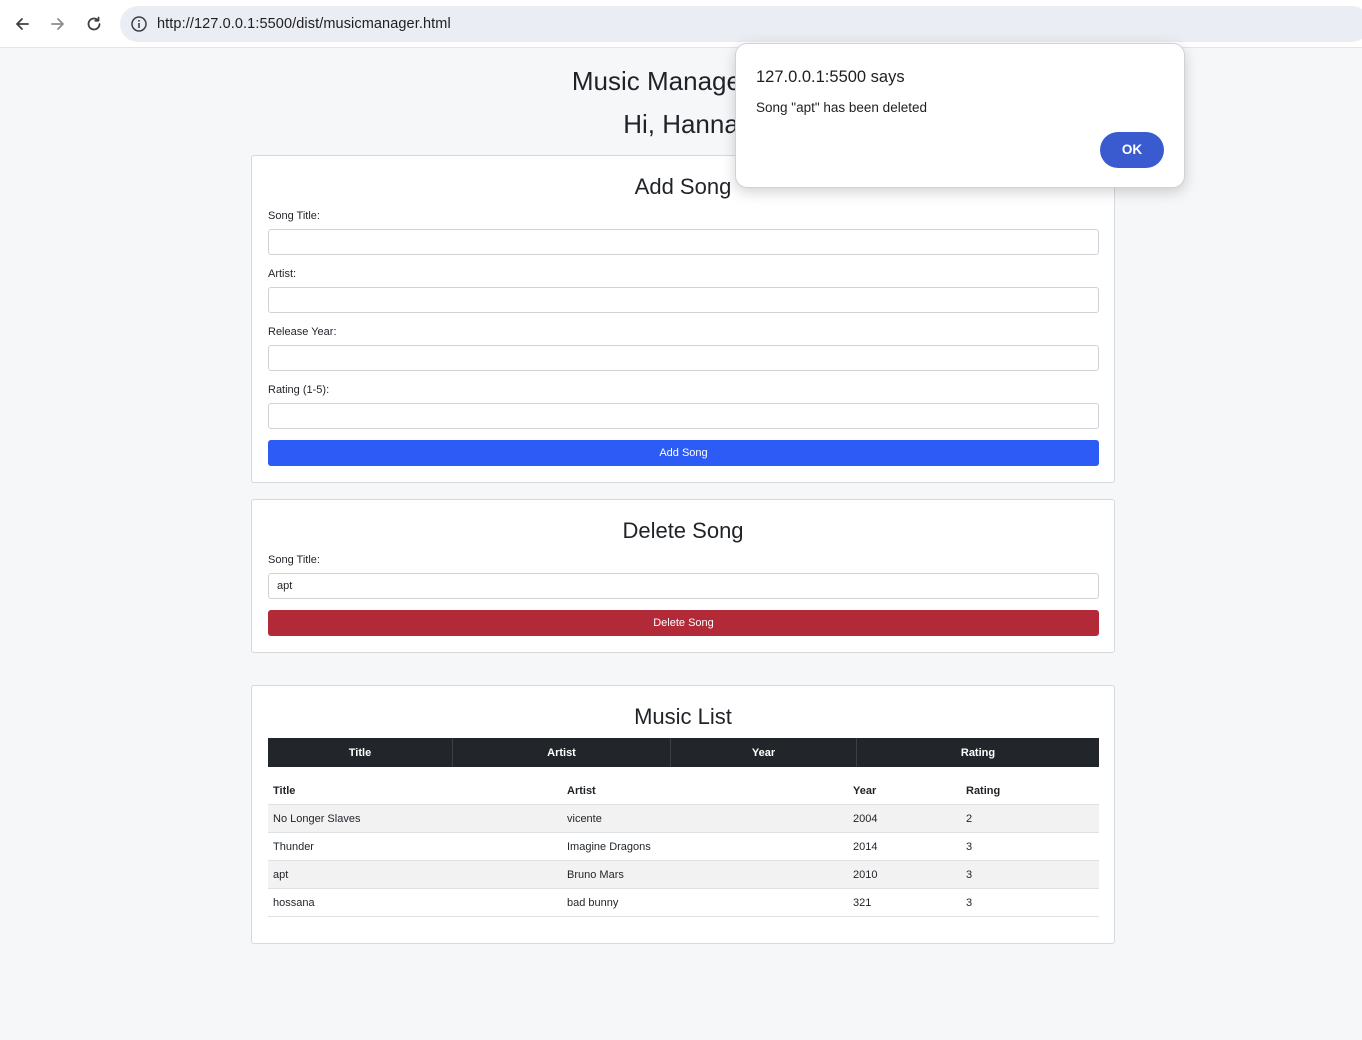  What do you see at coordinates (302, 332) in the screenshot?
I see `release-year-label: Release Year:` at bounding box center [302, 332].